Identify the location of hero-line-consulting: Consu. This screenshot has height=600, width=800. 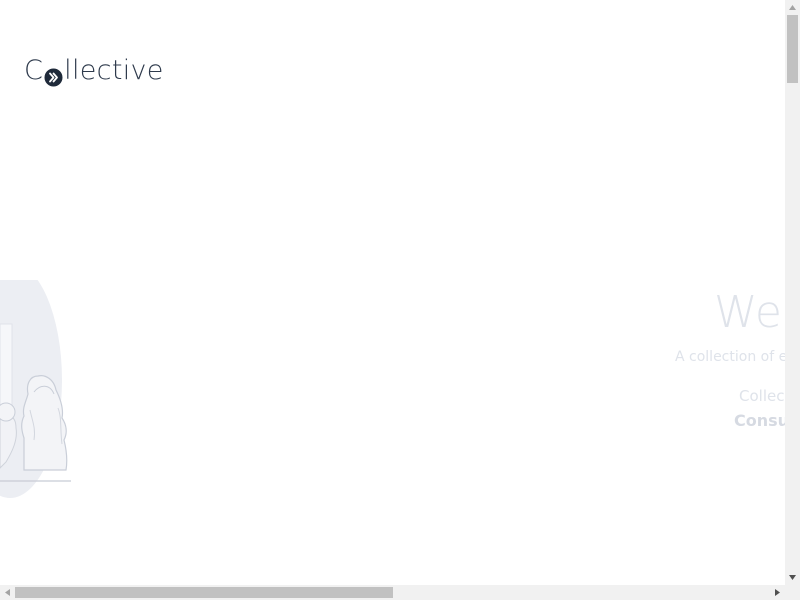
(759, 420).